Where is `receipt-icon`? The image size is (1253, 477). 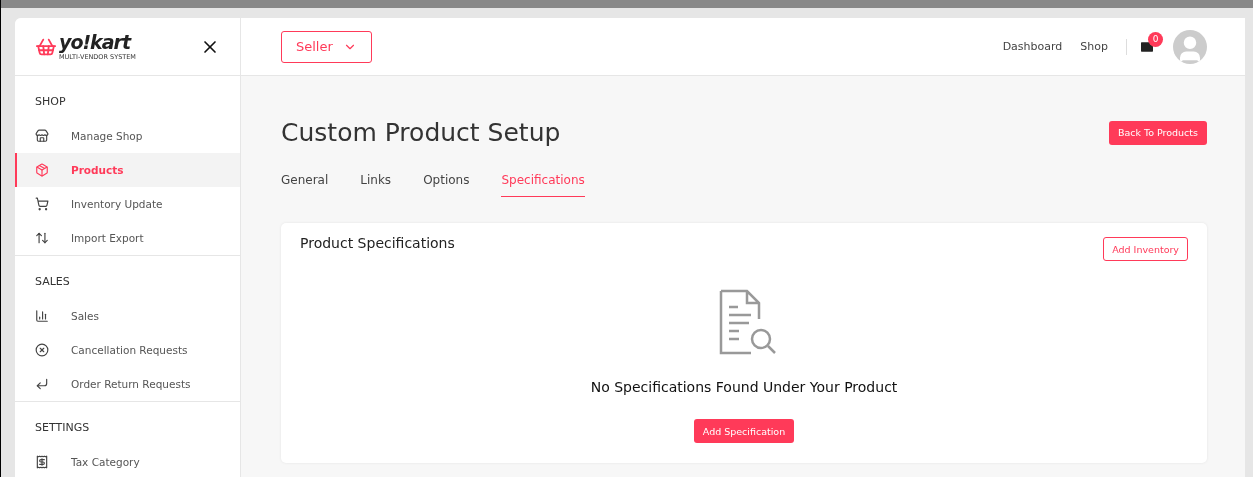 receipt-icon is located at coordinates (42, 462).